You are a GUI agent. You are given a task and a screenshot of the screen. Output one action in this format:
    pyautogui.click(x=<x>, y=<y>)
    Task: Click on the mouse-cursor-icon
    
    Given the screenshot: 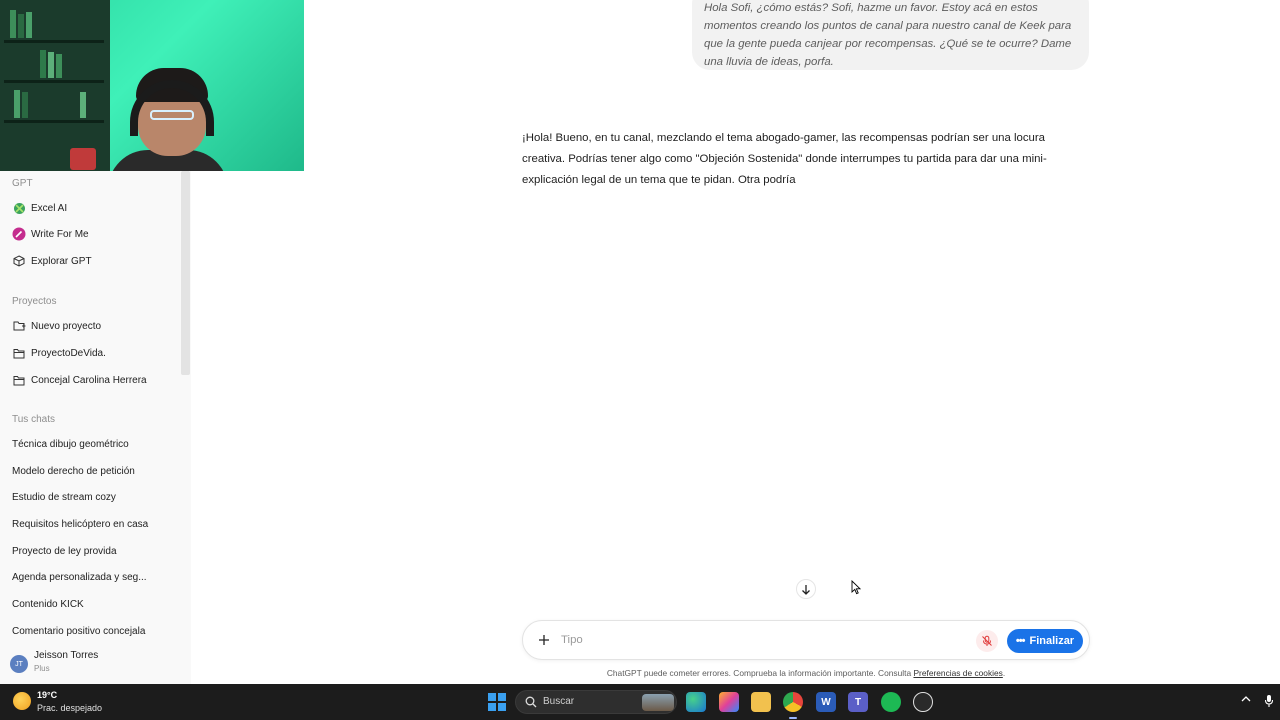 What is the action you would take?
    pyautogui.click(x=856, y=587)
    